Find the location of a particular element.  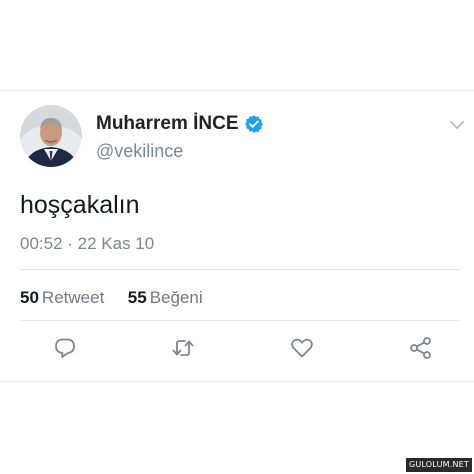

author-display-name: Muharrem İNCE is located at coordinates (167, 124).